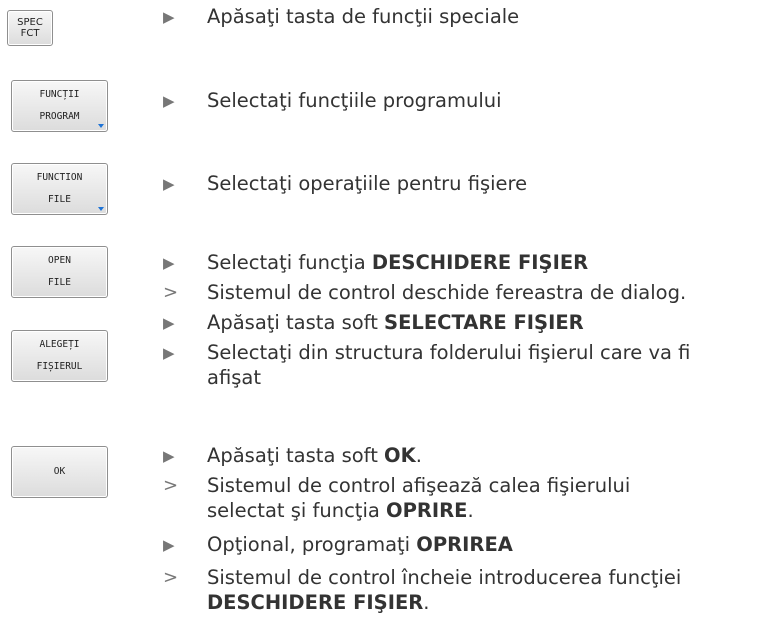  What do you see at coordinates (59, 366) in the screenshot?
I see `alegeti-fisierul-softkey-line2: FIȘIERUL` at bounding box center [59, 366].